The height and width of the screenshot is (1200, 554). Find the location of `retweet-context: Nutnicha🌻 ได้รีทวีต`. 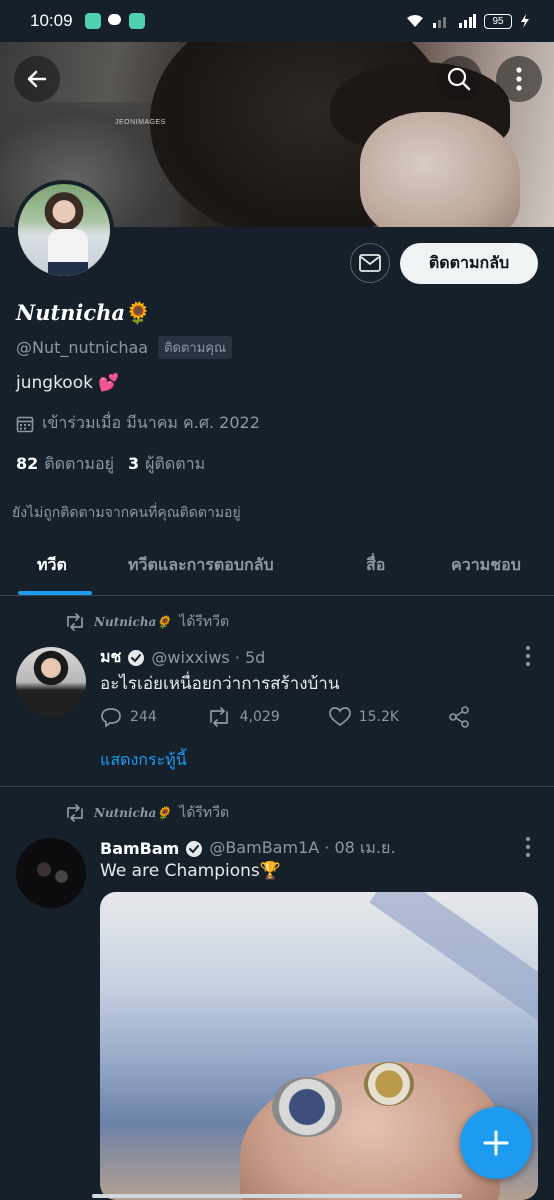

retweet-context: Nutnicha🌻 ได้รีทวีต is located at coordinates (146, 622).